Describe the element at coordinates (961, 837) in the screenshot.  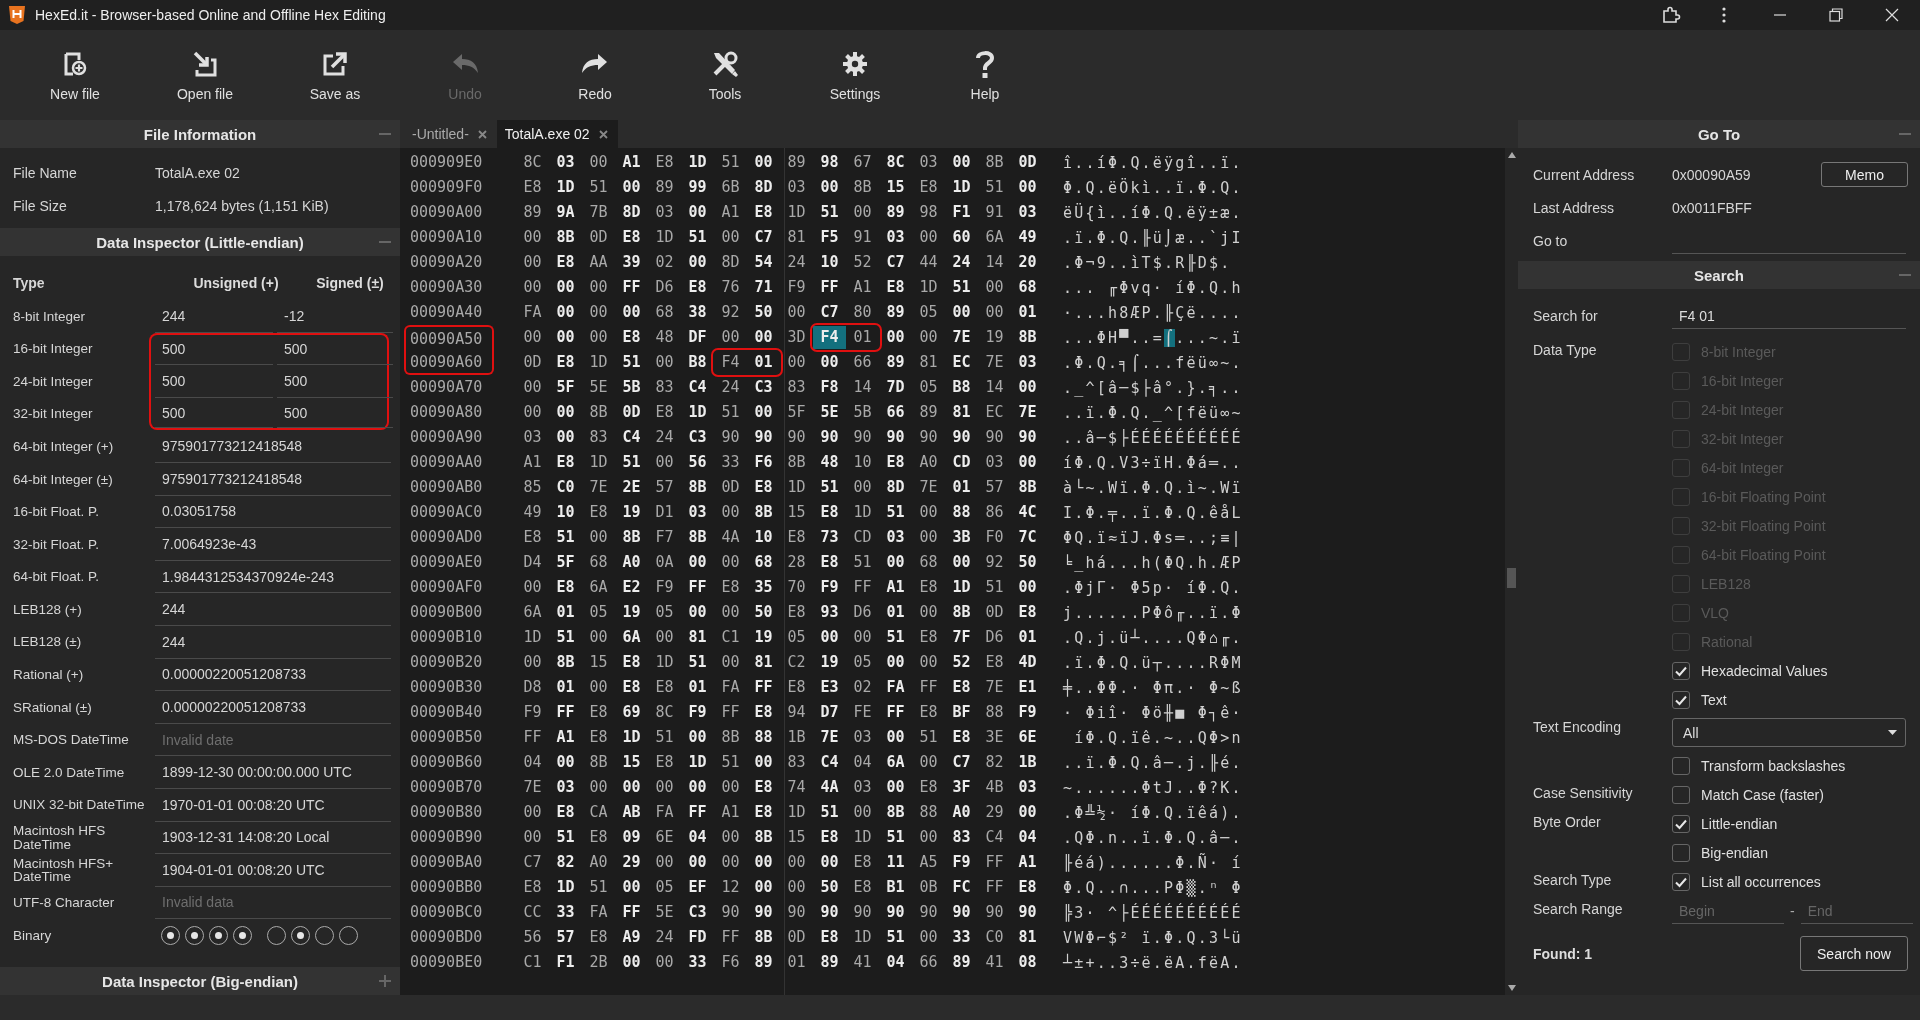
I see `hex-byte: 83` at that location.